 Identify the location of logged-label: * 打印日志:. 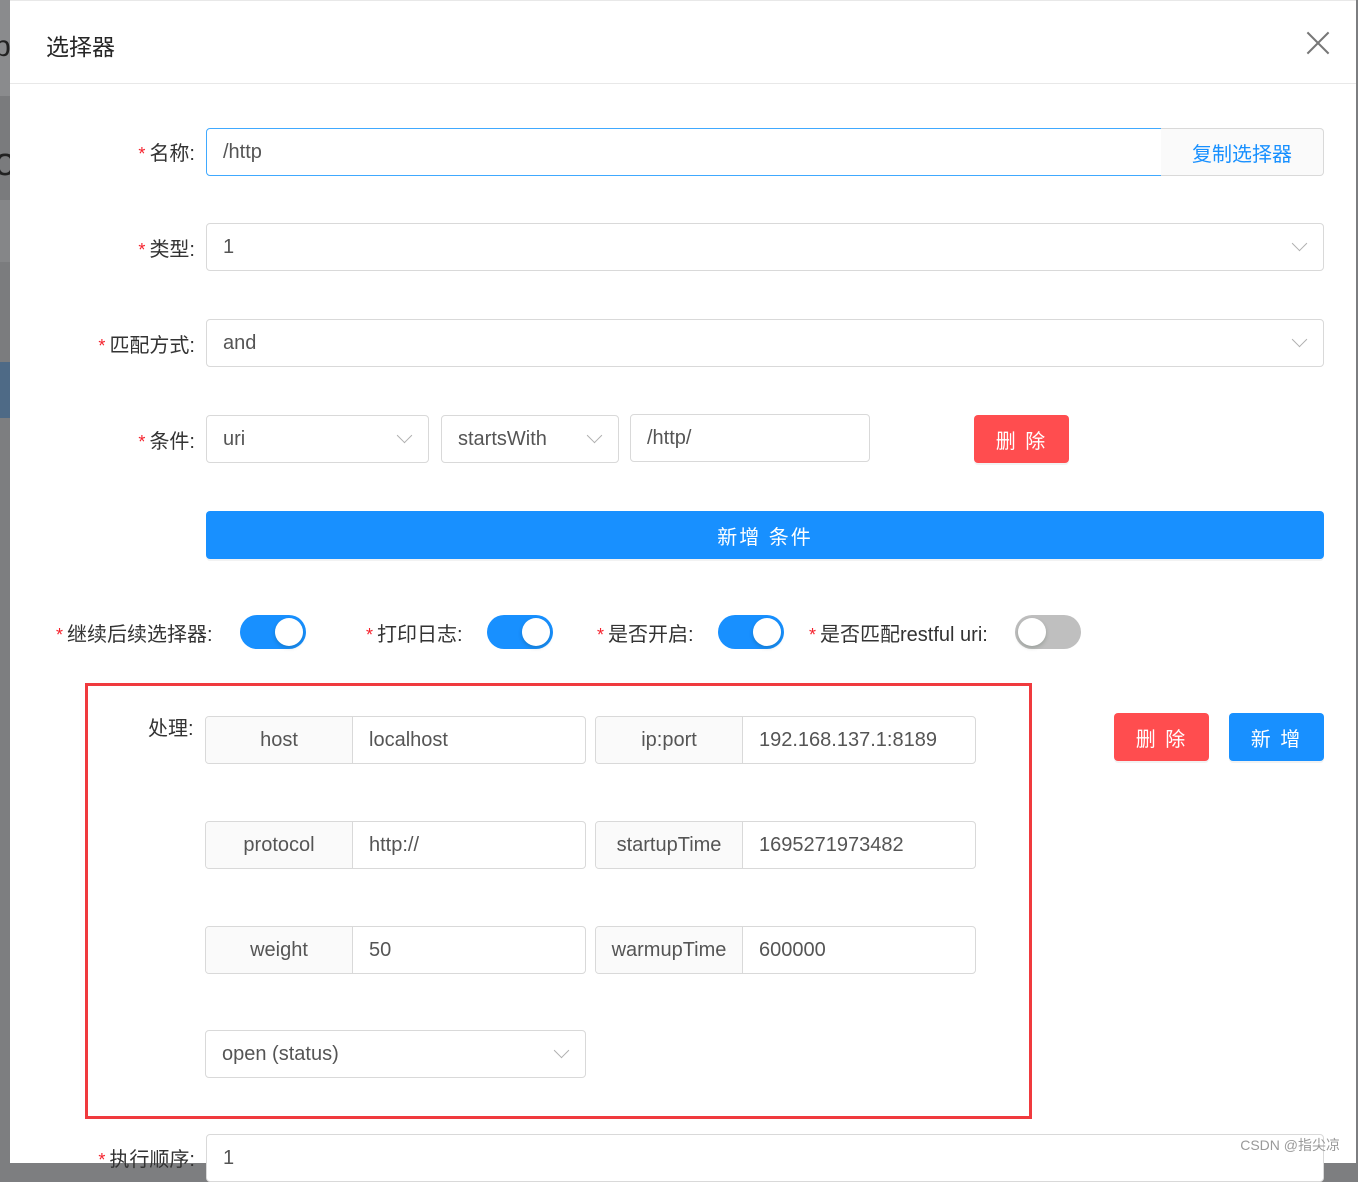
(414, 635).